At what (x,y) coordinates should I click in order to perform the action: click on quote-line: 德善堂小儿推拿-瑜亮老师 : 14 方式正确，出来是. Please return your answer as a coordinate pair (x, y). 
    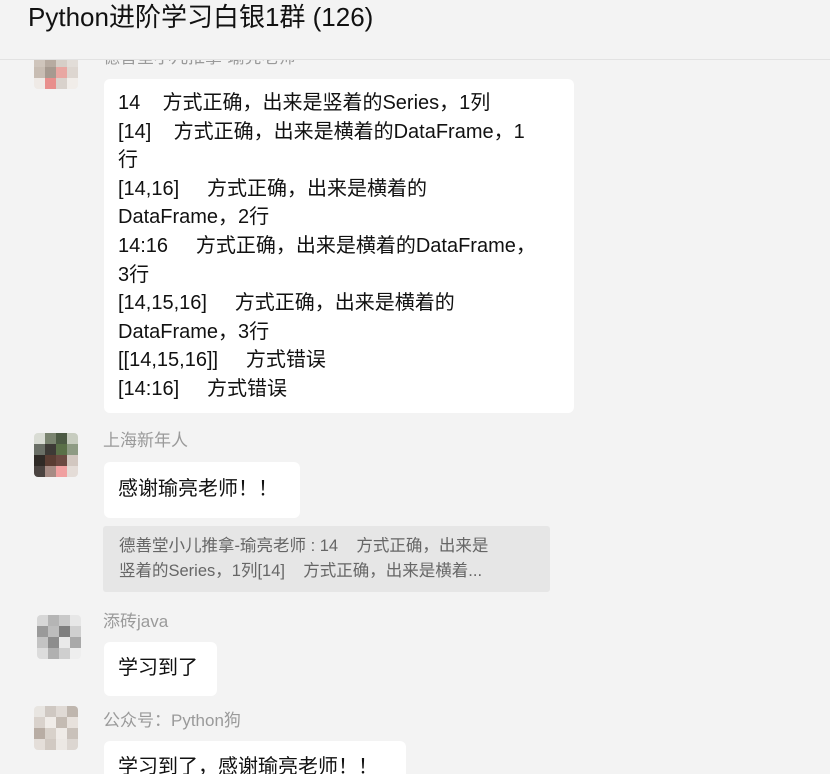
    Looking at the image, I should click on (304, 546).